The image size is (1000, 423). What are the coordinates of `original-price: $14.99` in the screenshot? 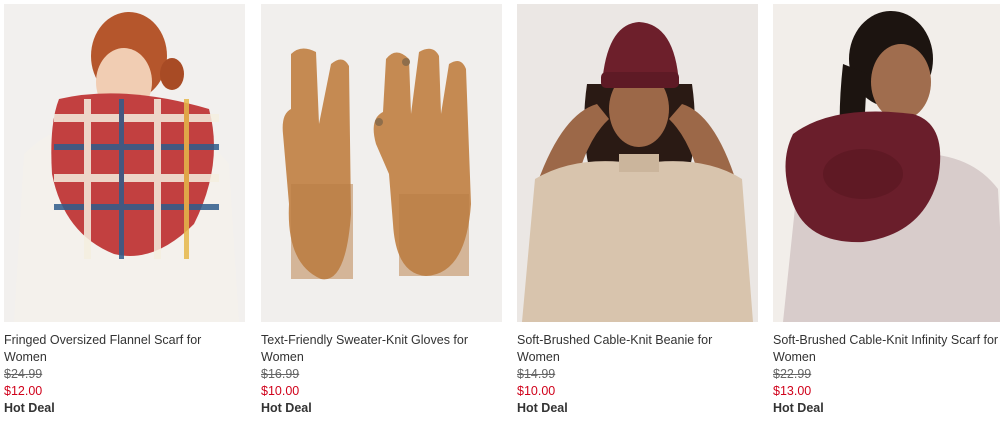 It's located at (536, 374).